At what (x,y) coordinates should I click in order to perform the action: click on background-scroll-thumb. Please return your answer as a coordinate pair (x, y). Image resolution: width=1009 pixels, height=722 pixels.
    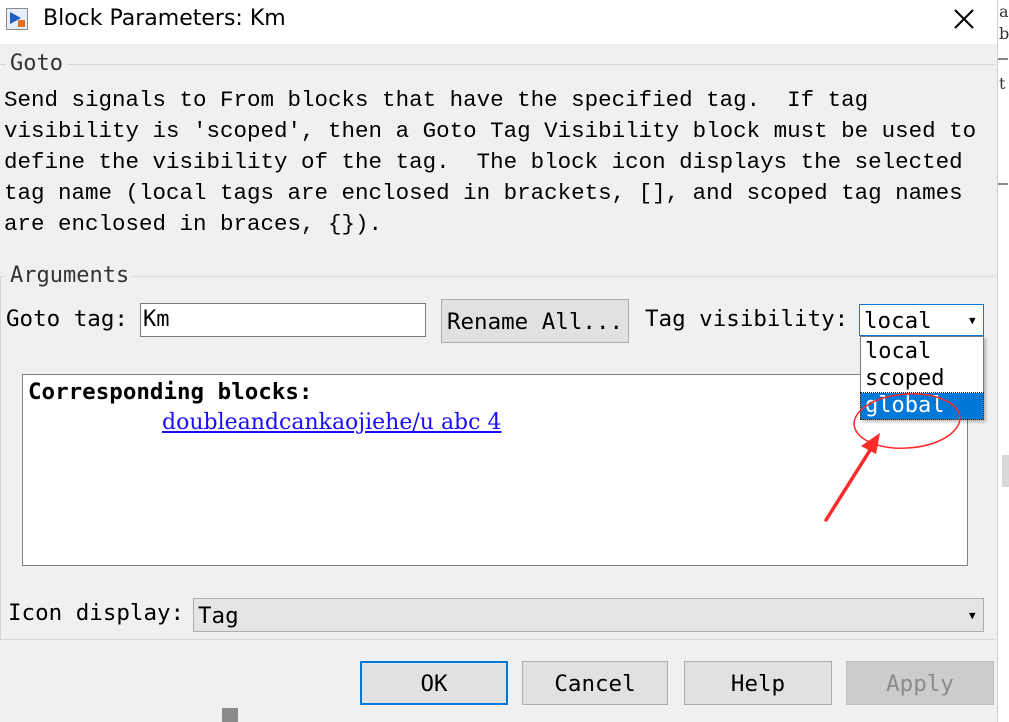
    Looking at the image, I should click on (1005, 471).